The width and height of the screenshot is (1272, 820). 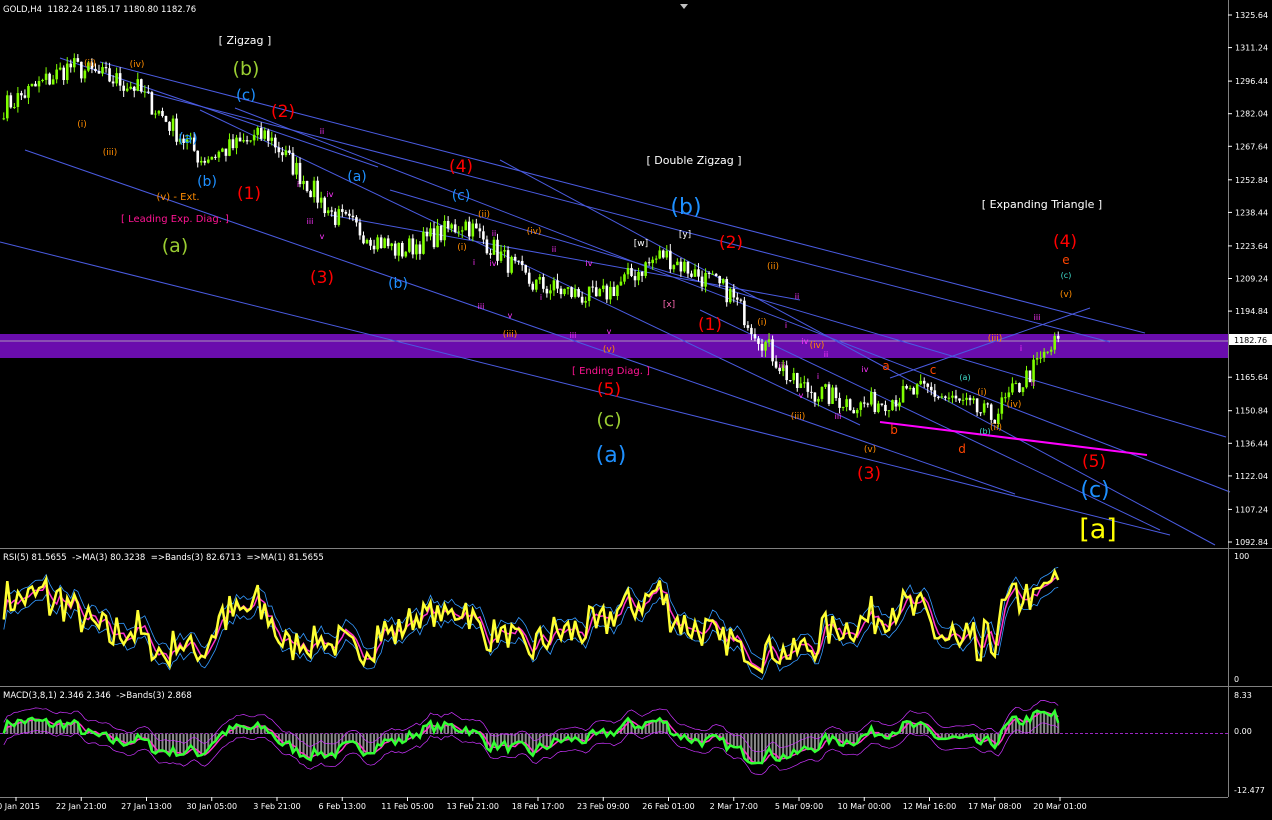 What do you see at coordinates (177, 197) in the screenshot?
I see `wave-label: (v) - Ext.` at bounding box center [177, 197].